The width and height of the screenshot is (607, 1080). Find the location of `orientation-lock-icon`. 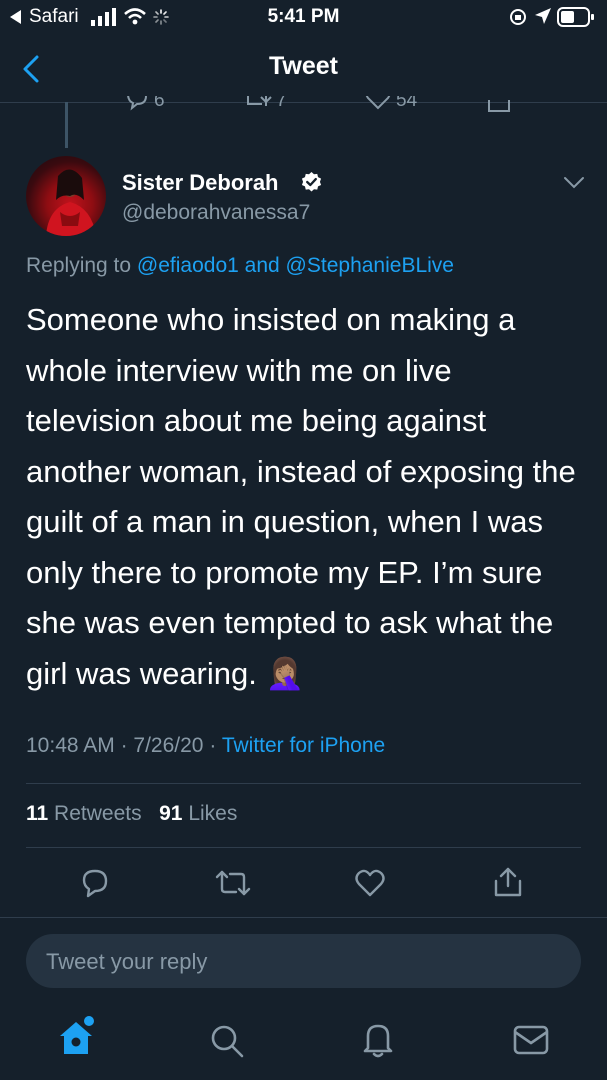

orientation-lock-icon is located at coordinates (518, 17).